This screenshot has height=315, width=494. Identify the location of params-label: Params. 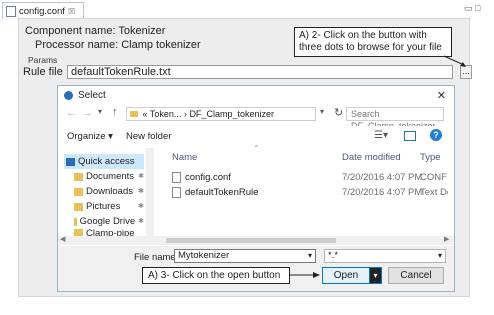
(43, 60).